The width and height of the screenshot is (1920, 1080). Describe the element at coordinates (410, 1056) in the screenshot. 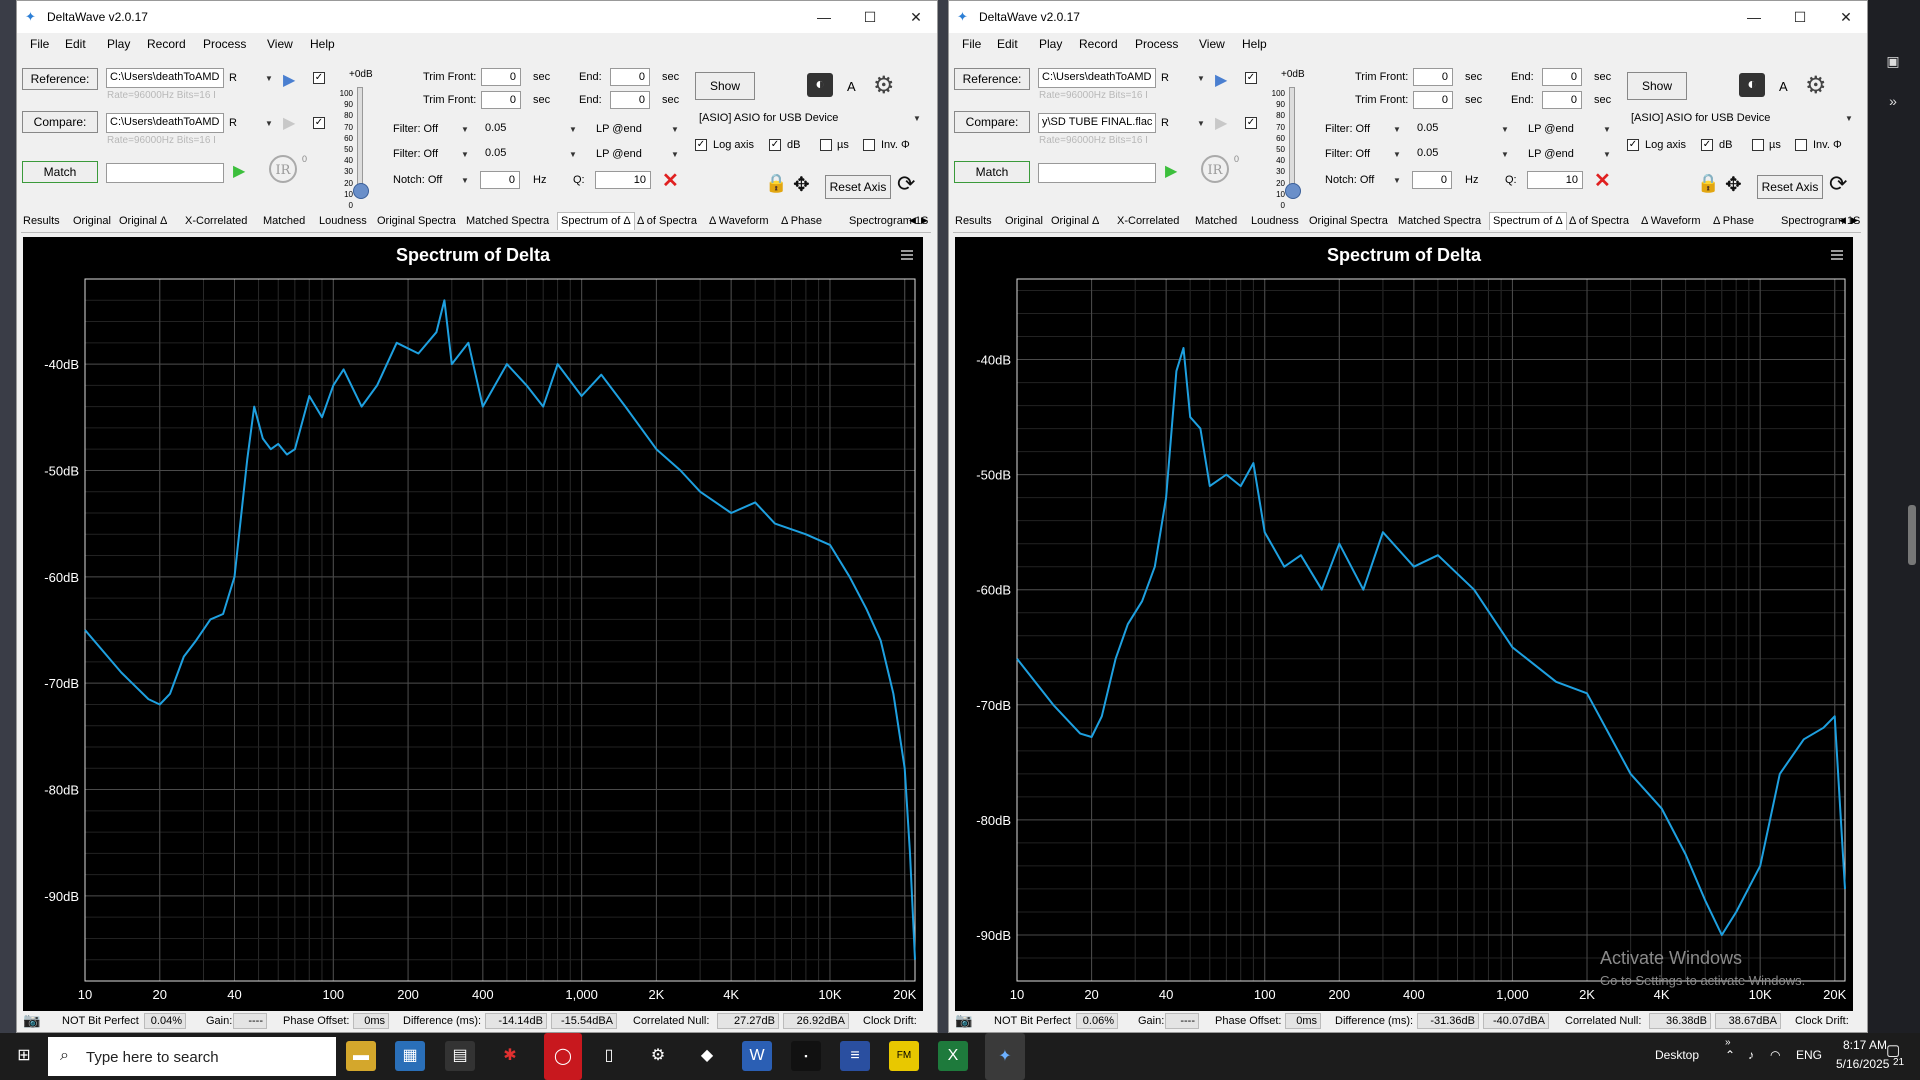

I see `store-icon: ▦` at that location.